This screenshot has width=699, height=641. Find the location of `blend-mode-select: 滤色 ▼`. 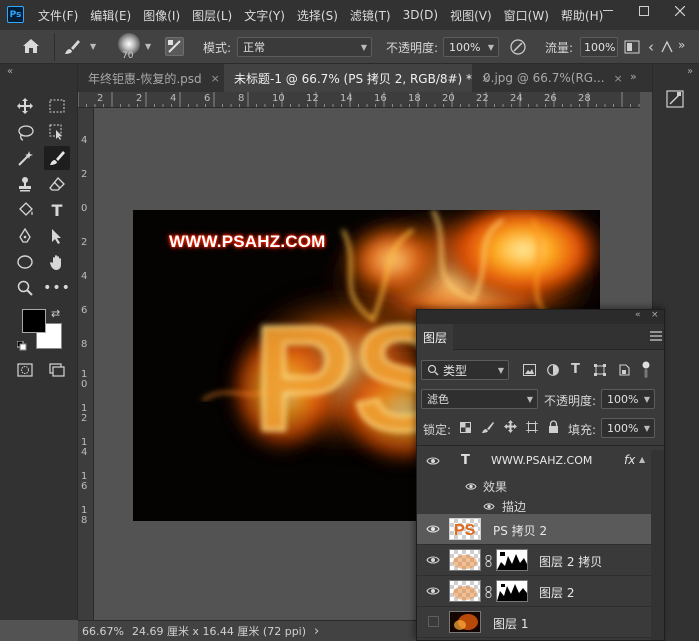

blend-mode-select: 滤色 ▼ is located at coordinates (479, 399).